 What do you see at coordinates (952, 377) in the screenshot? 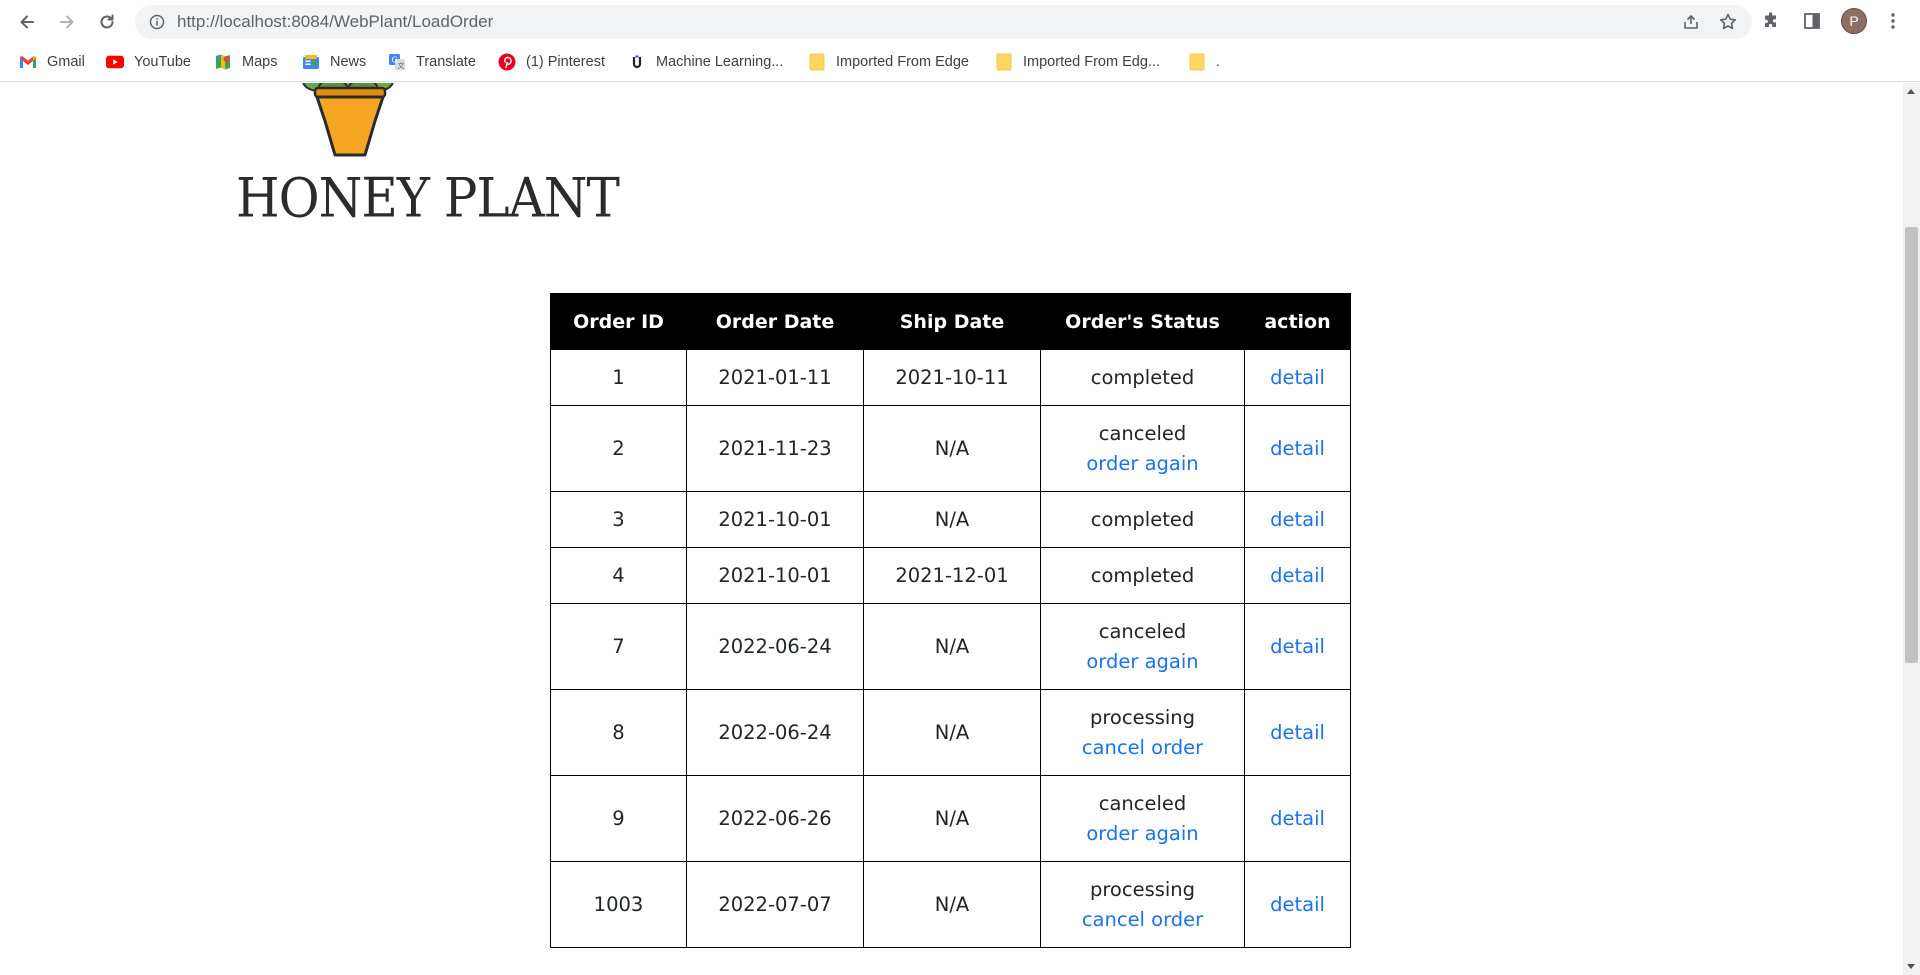
I see `ship-date-cell: 2021-10-11` at bounding box center [952, 377].